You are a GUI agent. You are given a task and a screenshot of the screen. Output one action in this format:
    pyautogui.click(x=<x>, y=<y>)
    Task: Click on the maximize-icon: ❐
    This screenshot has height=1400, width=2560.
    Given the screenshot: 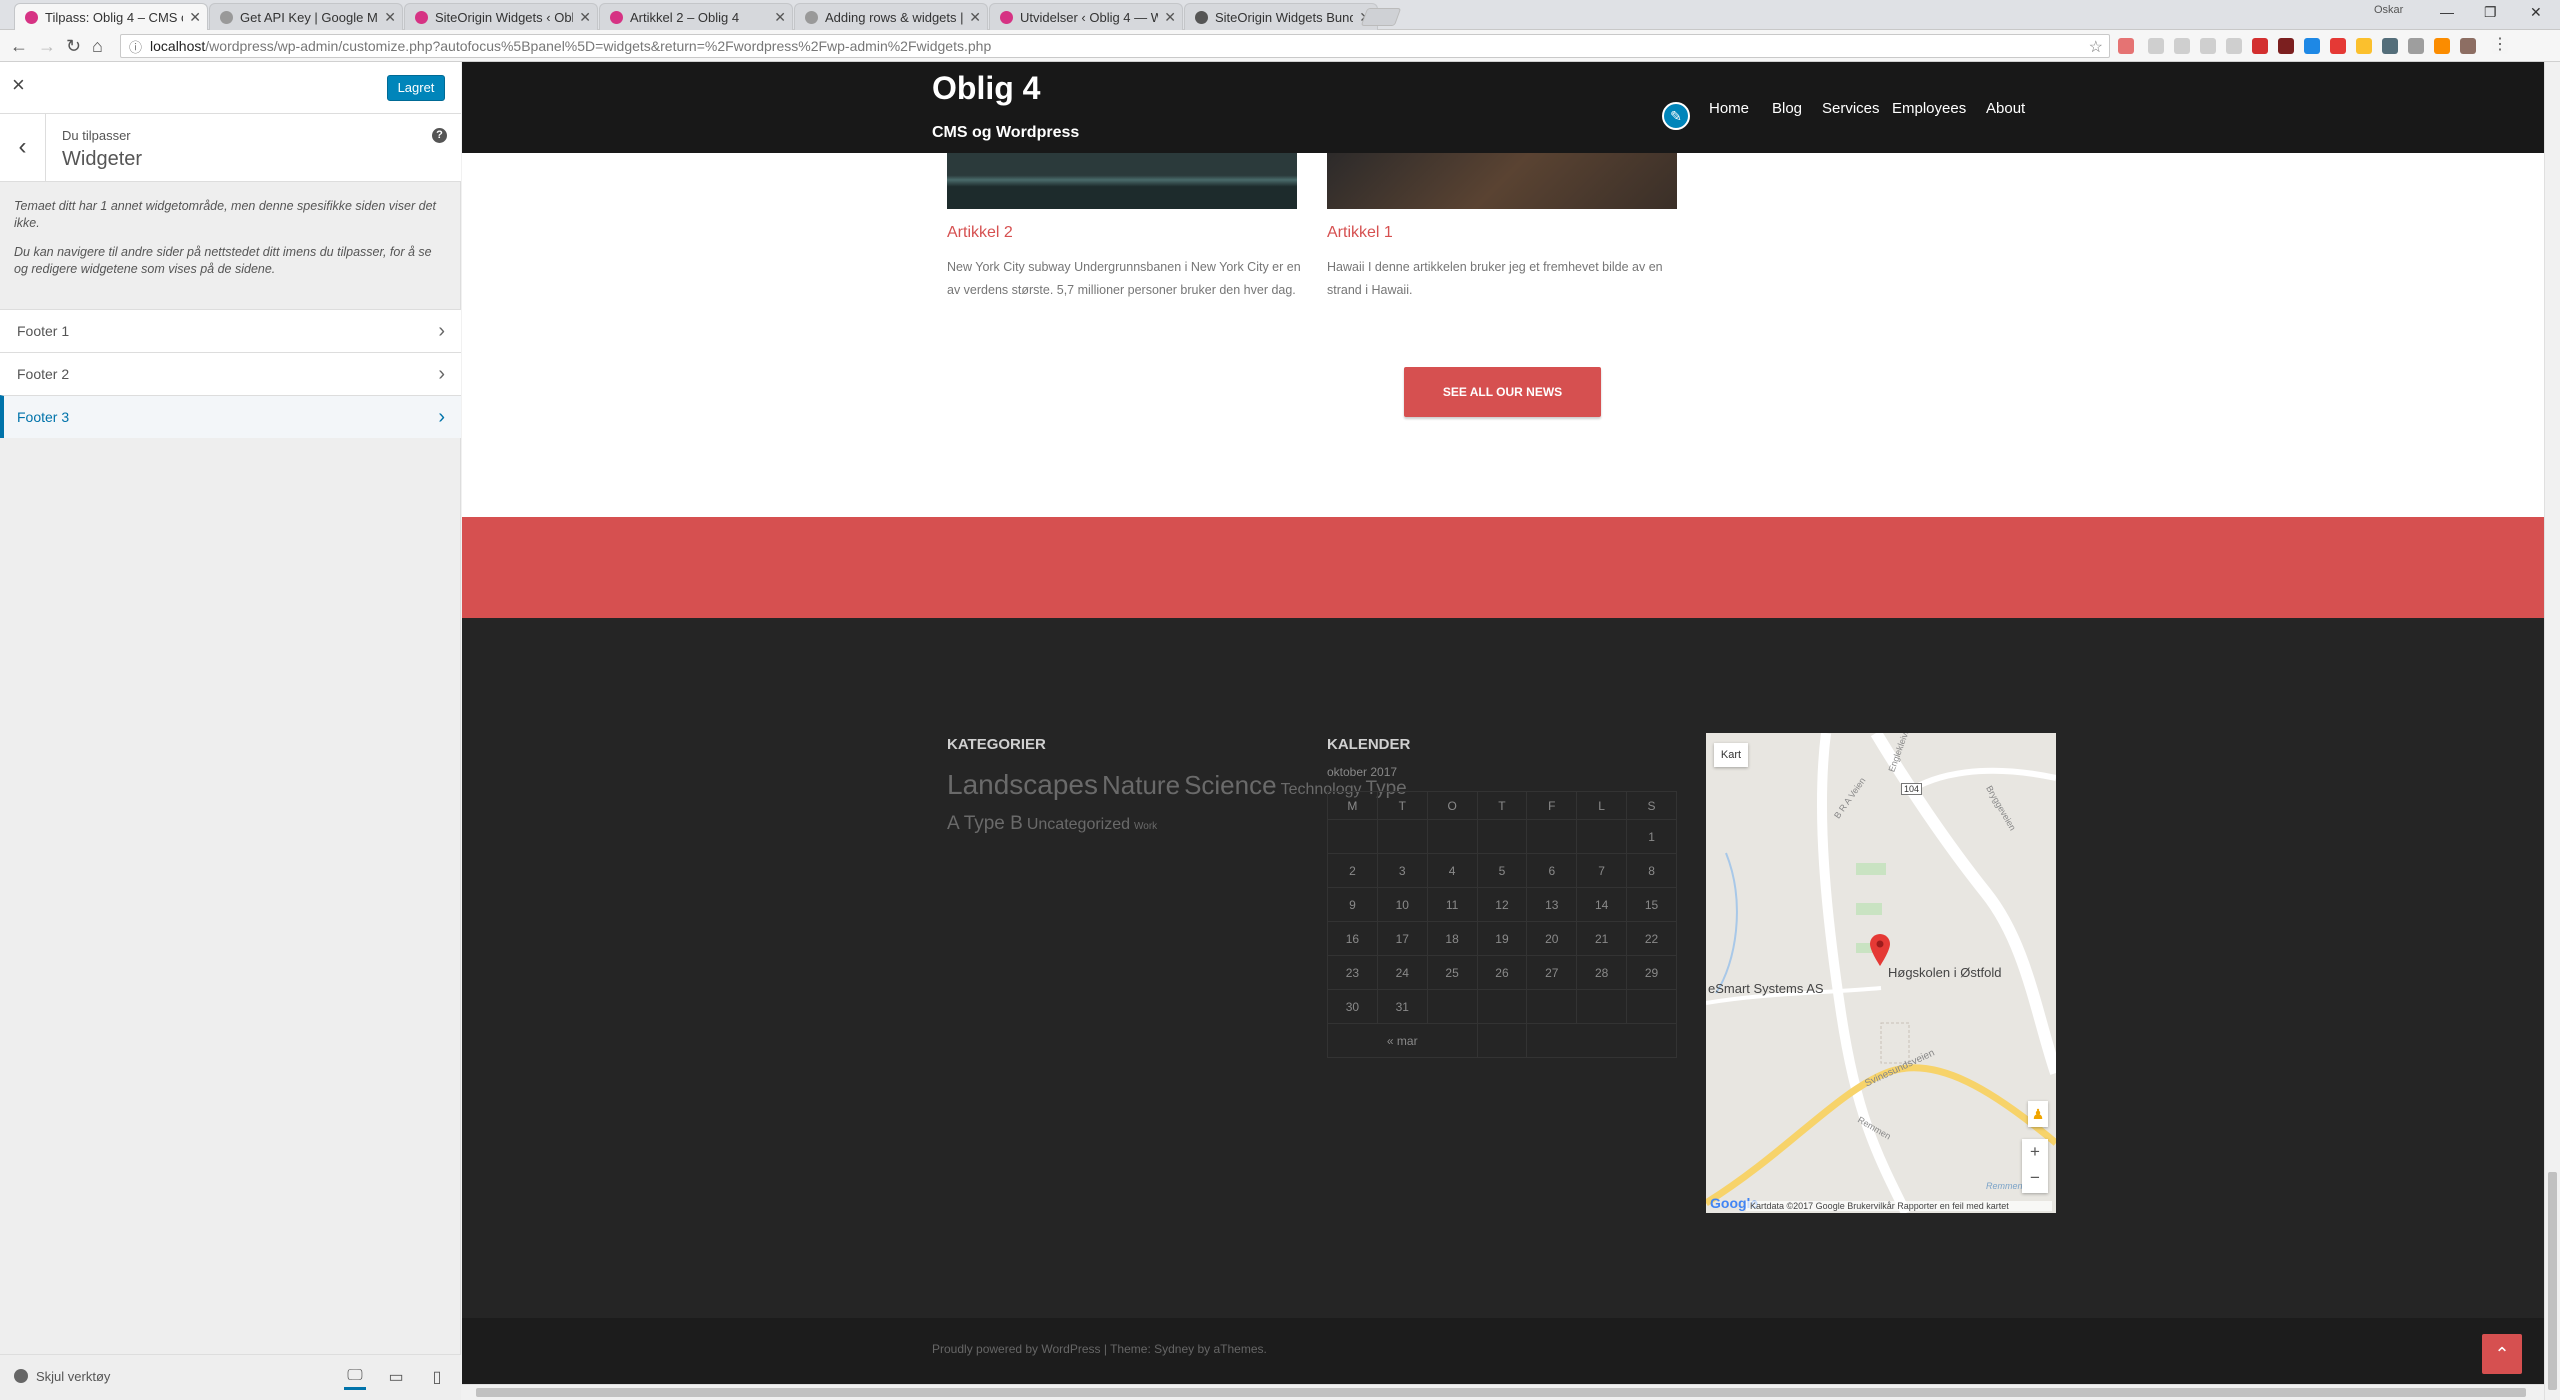 What is the action you would take?
    pyautogui.click(x=2490, y=12)
    